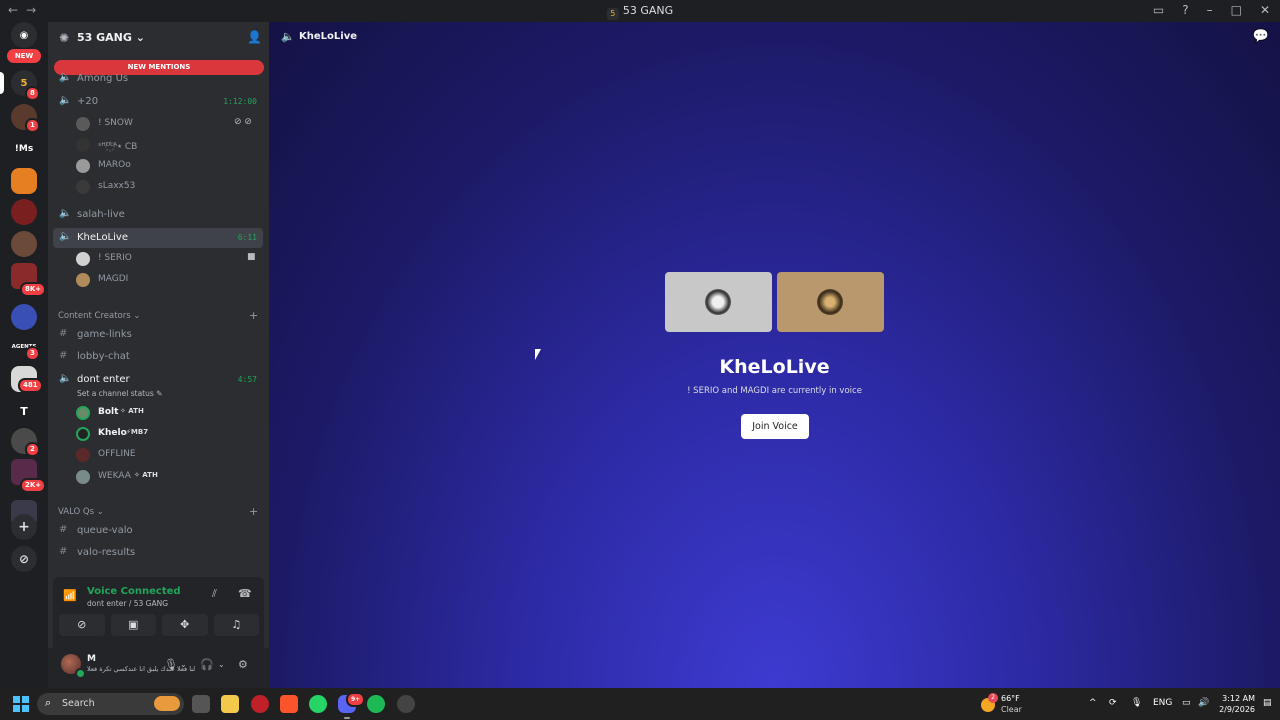 The width and height of the screenshot is (1280, 720). What do you see at coordinates (111, 37) in the screenshot?
I see `server-name: 53 GANG ⌄` at bounding box center [111, 37].